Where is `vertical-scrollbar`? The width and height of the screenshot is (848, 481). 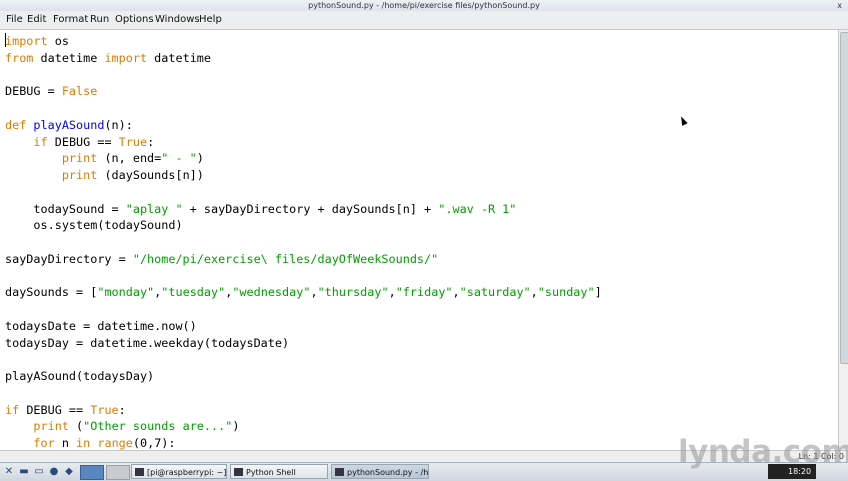
vertical-scrollbar is located at coordinates (843, 240).